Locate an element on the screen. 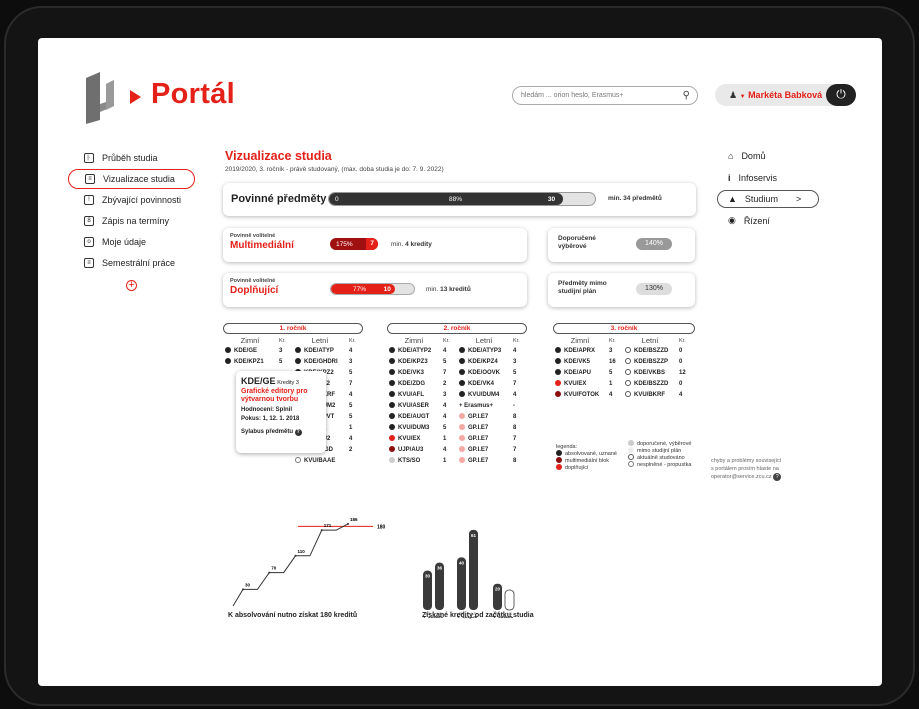 Image resolution: width=919 pixels, height=709 pixels. povinne-note: min. 34 předmětů is located at coordinates (635, 198).